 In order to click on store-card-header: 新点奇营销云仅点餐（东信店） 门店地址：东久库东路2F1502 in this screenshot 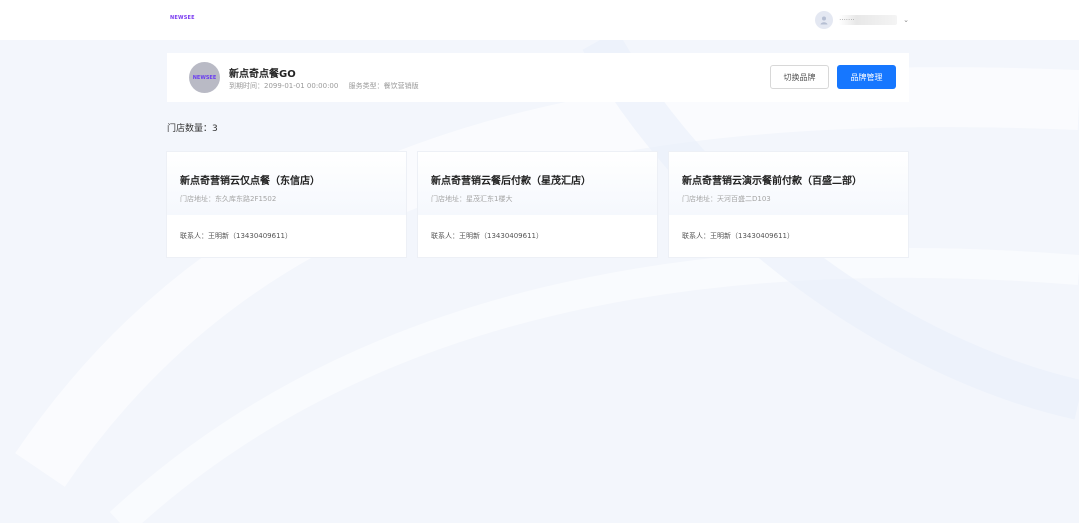, I will do `click(286, 183)`.